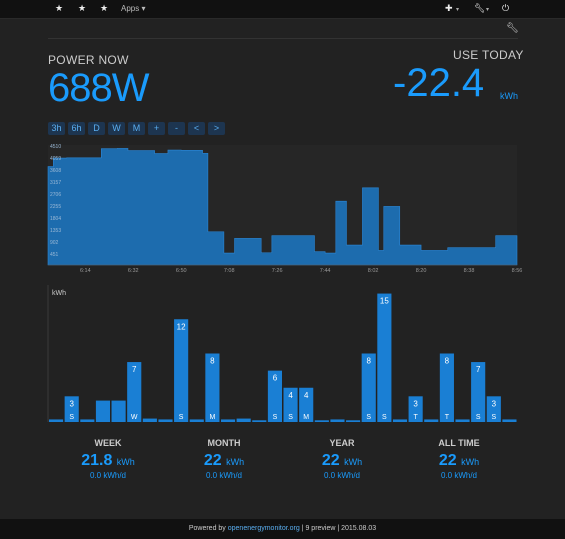 This screenshot has height=539, width=565. I want to click on week-value: 21.8 kWh, so click(108, 461).